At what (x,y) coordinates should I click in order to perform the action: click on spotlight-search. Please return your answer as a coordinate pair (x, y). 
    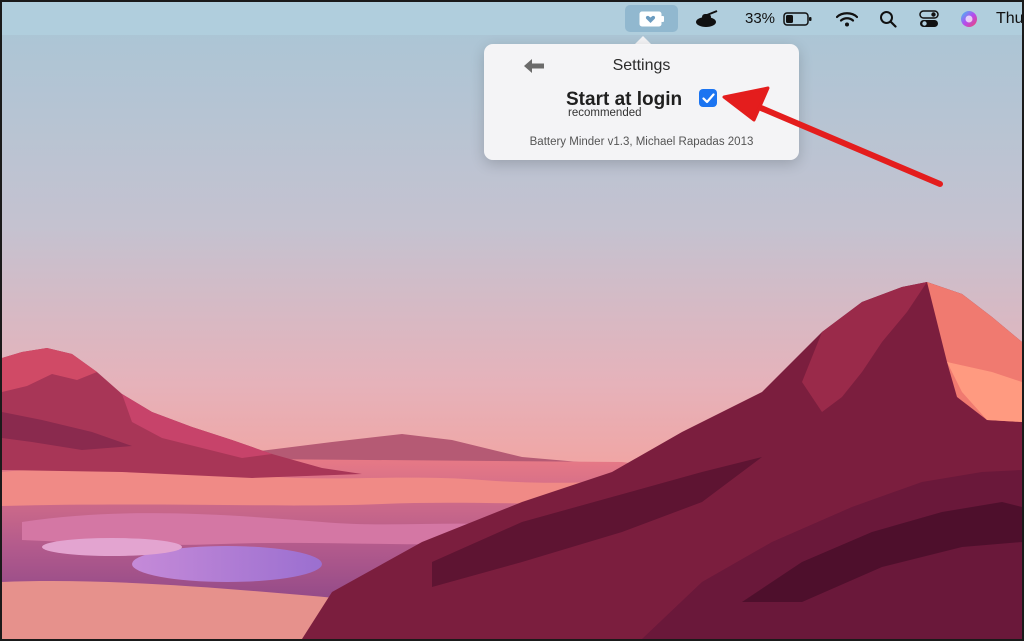
    Looking at the image, I should click on (888, 18).